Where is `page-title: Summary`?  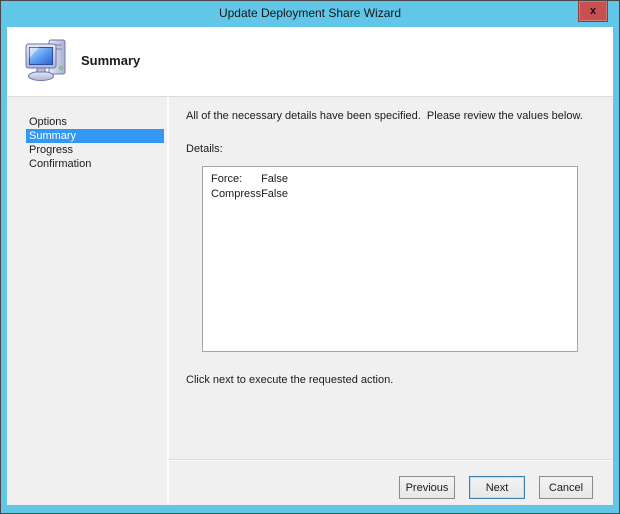 page-title: Summary is located at coordinates (111, 60).